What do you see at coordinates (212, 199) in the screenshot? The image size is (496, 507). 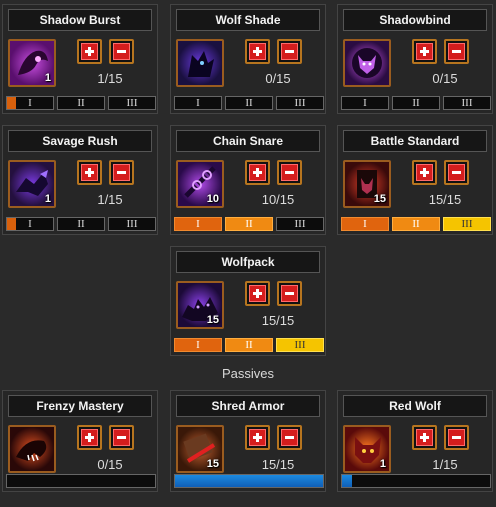 I see `talent-rank: 10` at bounding box center [212, 199].